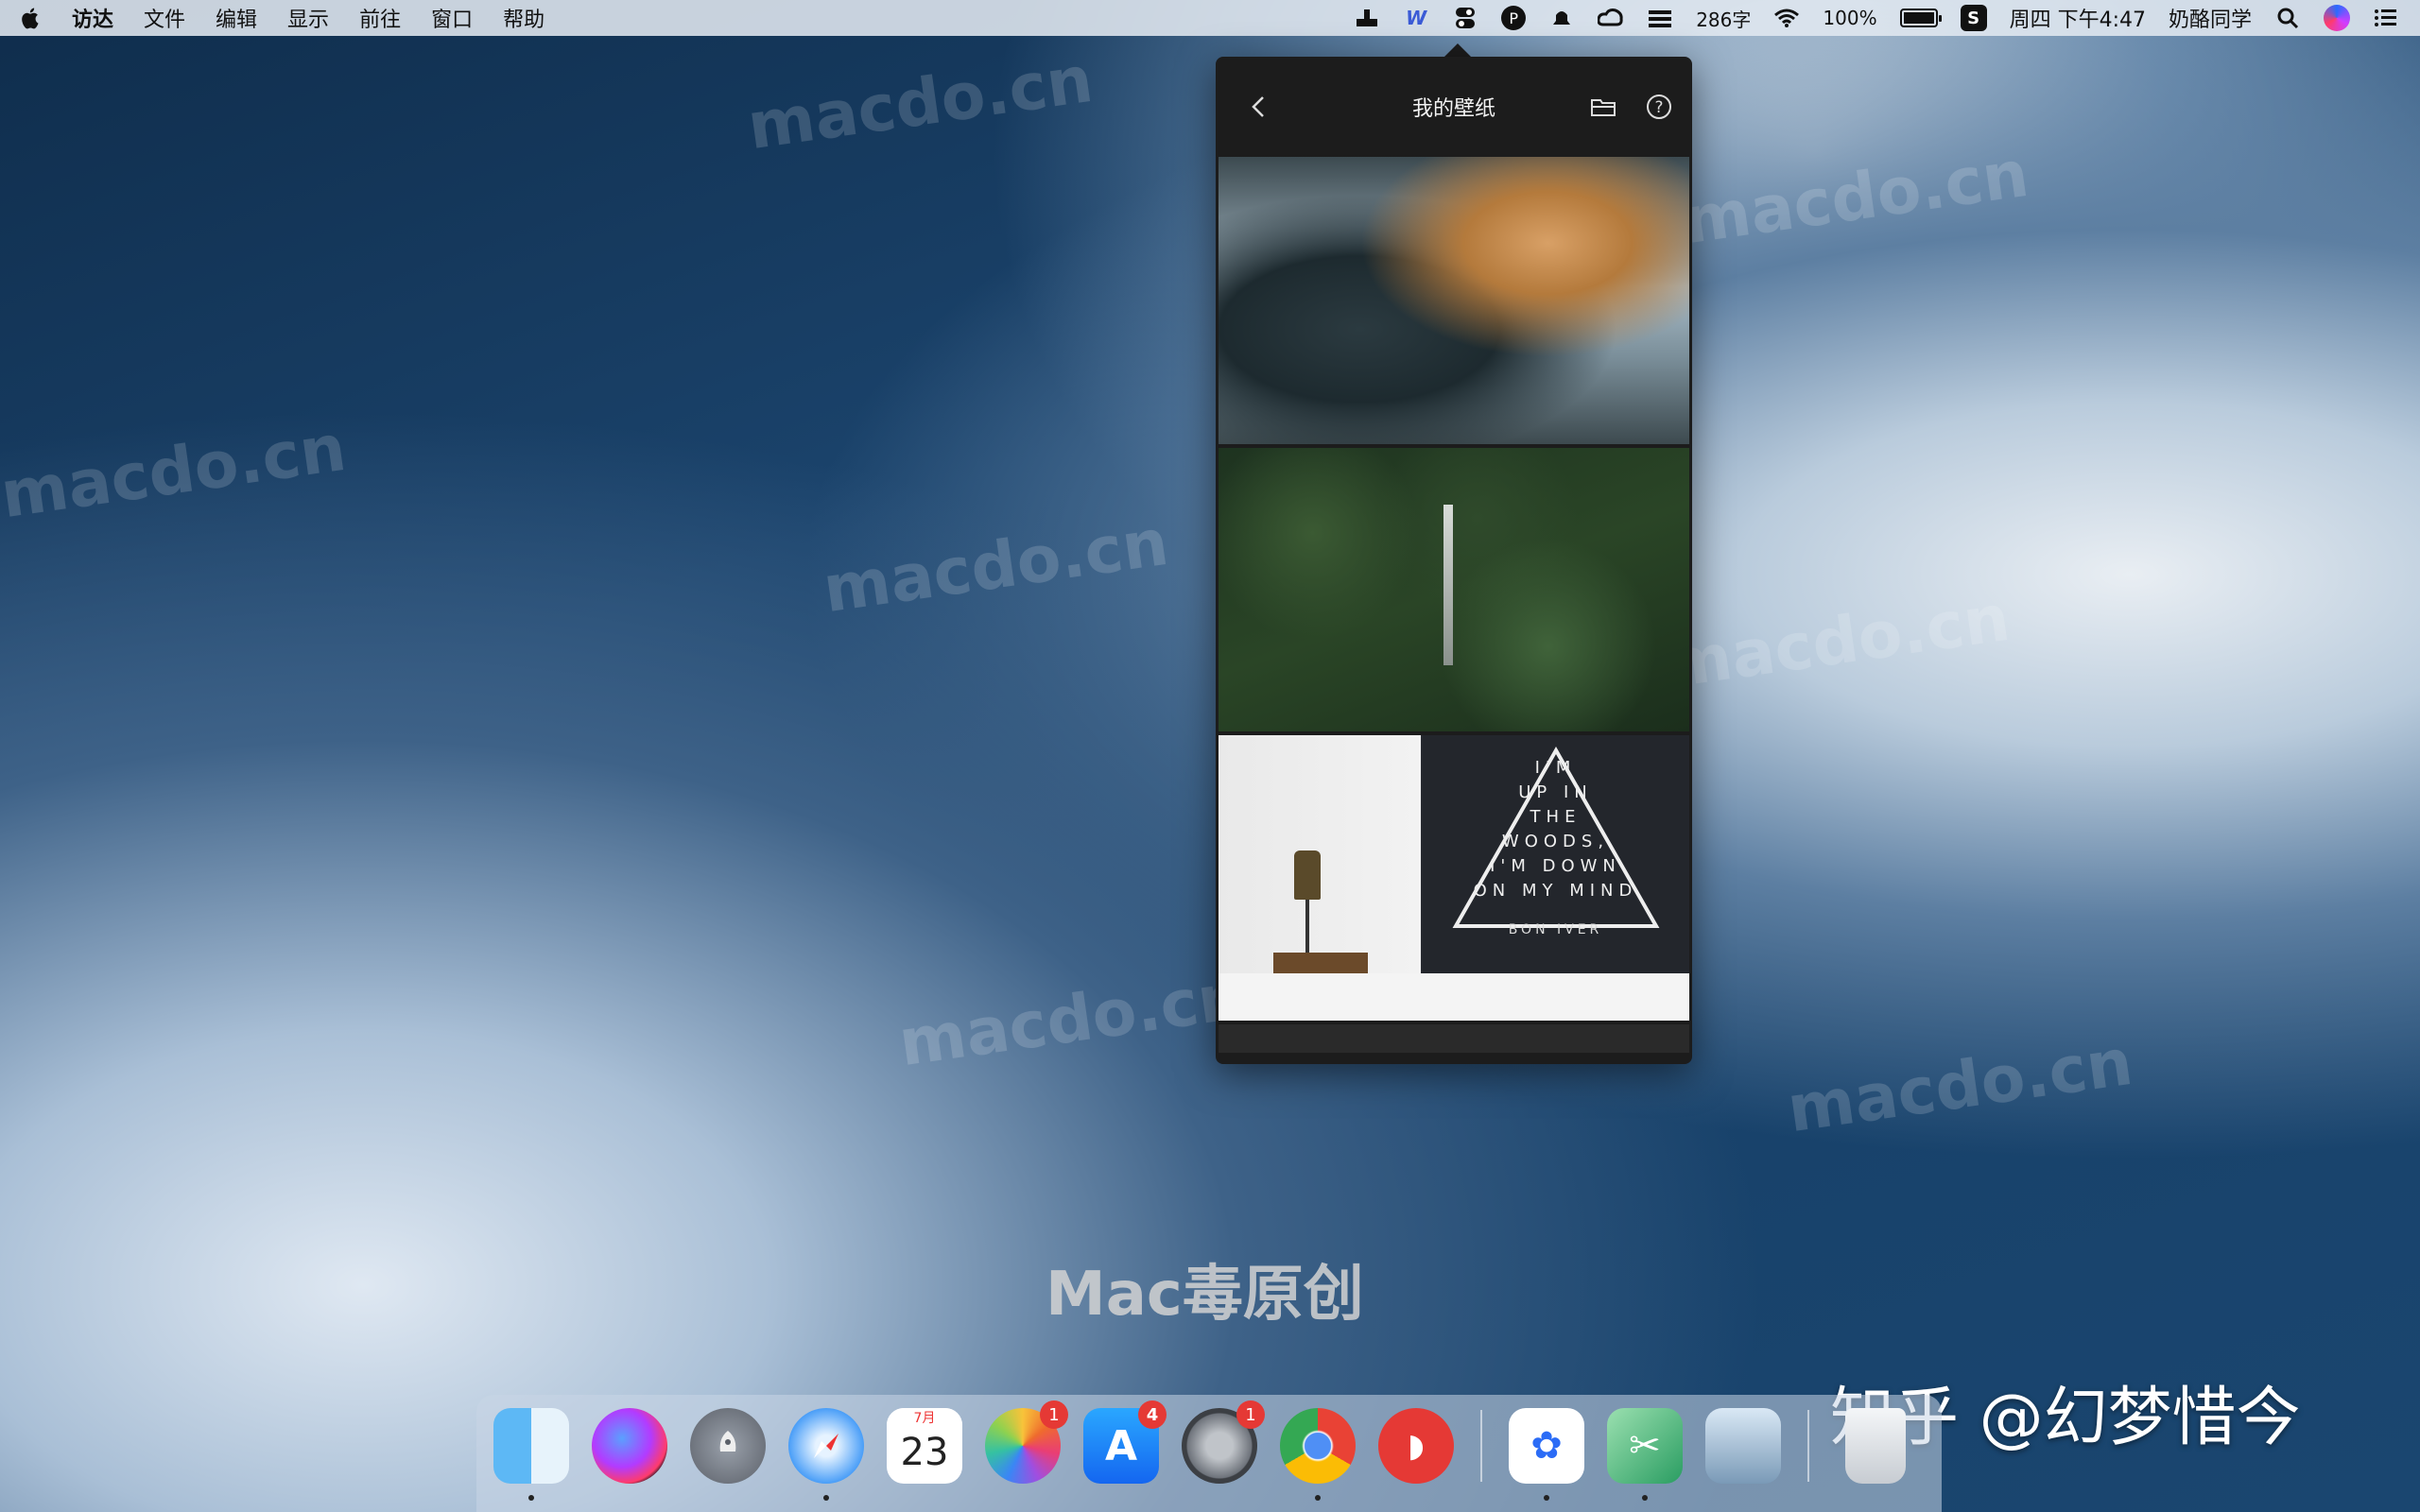 This screenshot has height=1512, width=2420. What do you see at coordinates (1921, 18) in the screenshot?
I see `battery-icon` at bounding box center [1921, 18].